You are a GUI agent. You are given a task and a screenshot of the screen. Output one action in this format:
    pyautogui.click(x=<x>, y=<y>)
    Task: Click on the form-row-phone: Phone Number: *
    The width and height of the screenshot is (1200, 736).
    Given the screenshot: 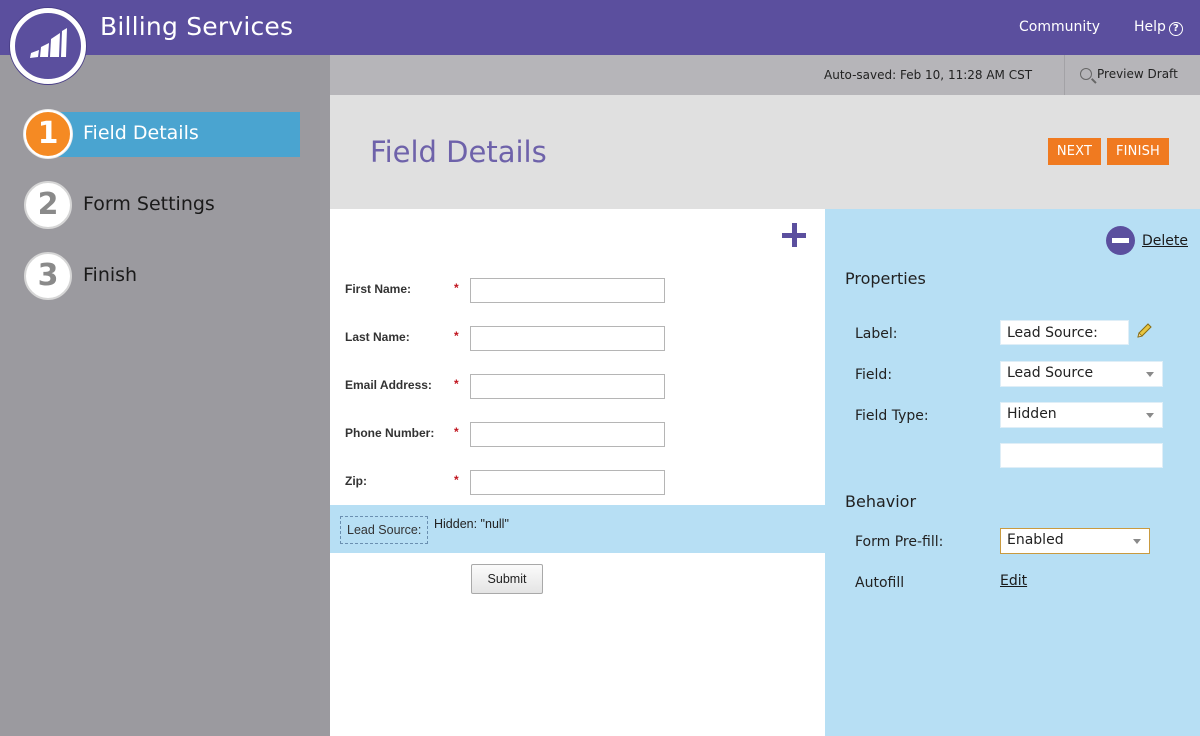 What is the action you would take?
    pyautogui.click(x=577, y=434)
    